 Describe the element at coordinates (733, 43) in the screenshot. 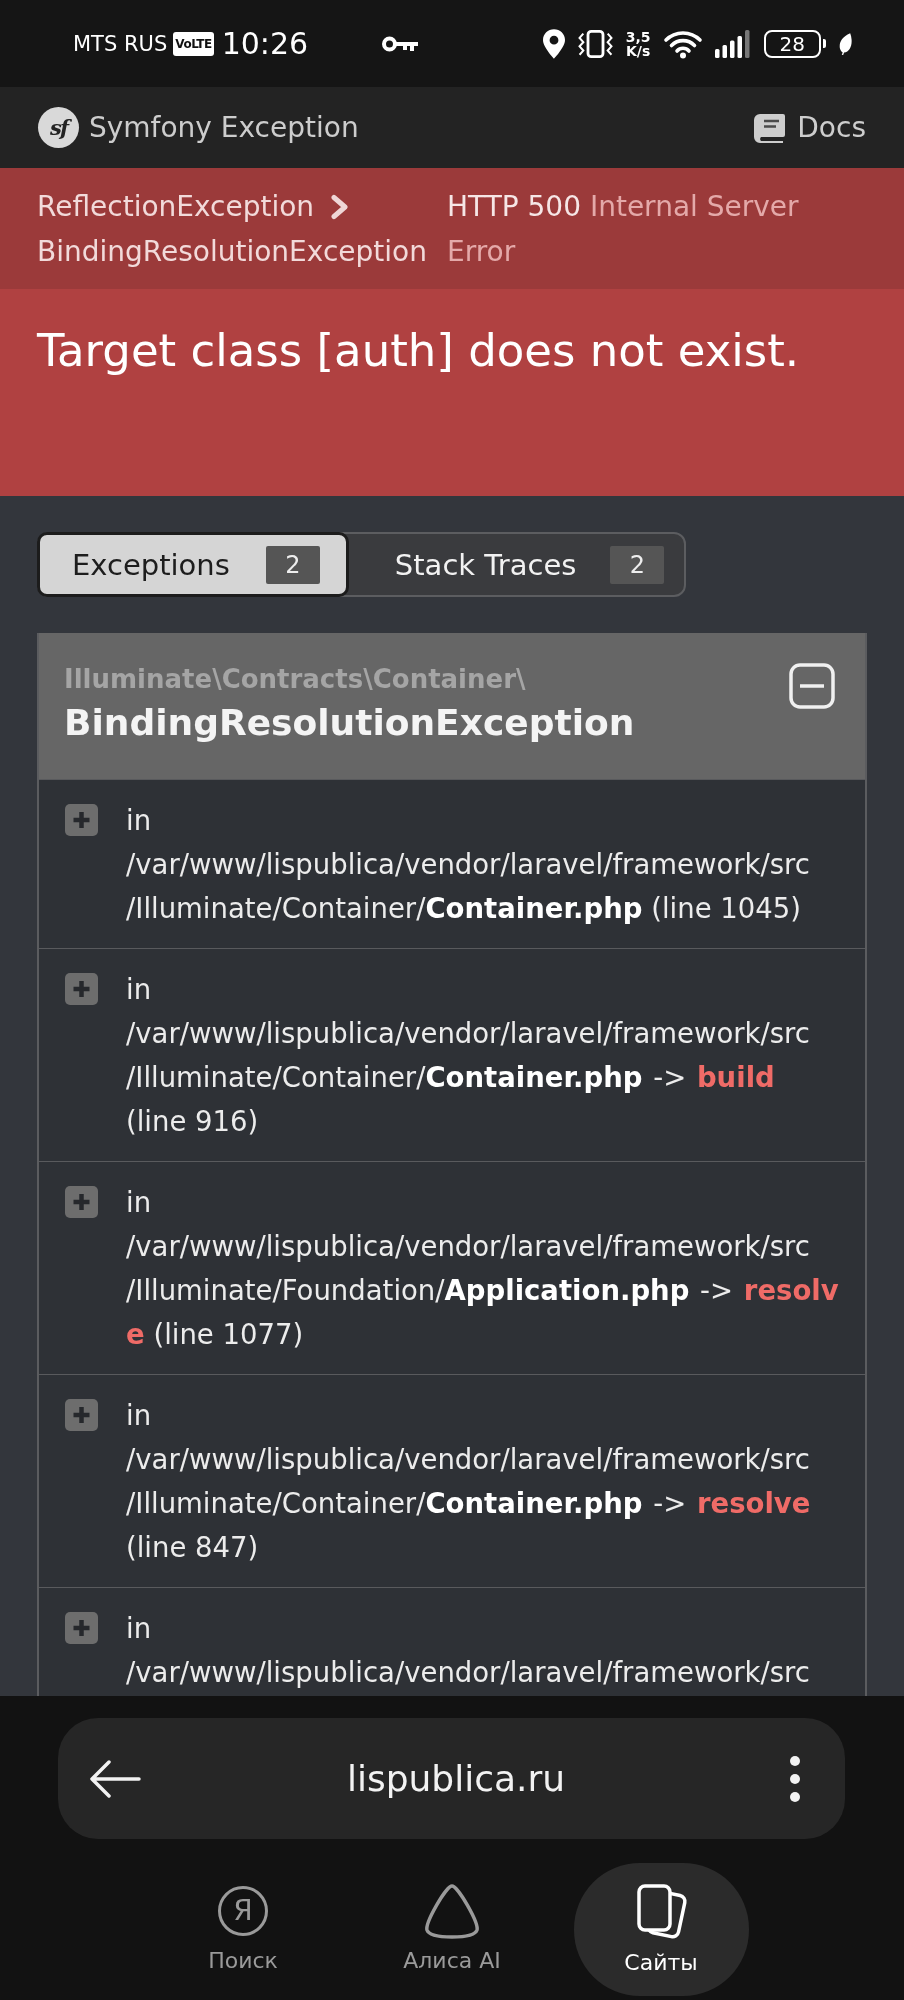

I see `signal-bars-icon` at that location.